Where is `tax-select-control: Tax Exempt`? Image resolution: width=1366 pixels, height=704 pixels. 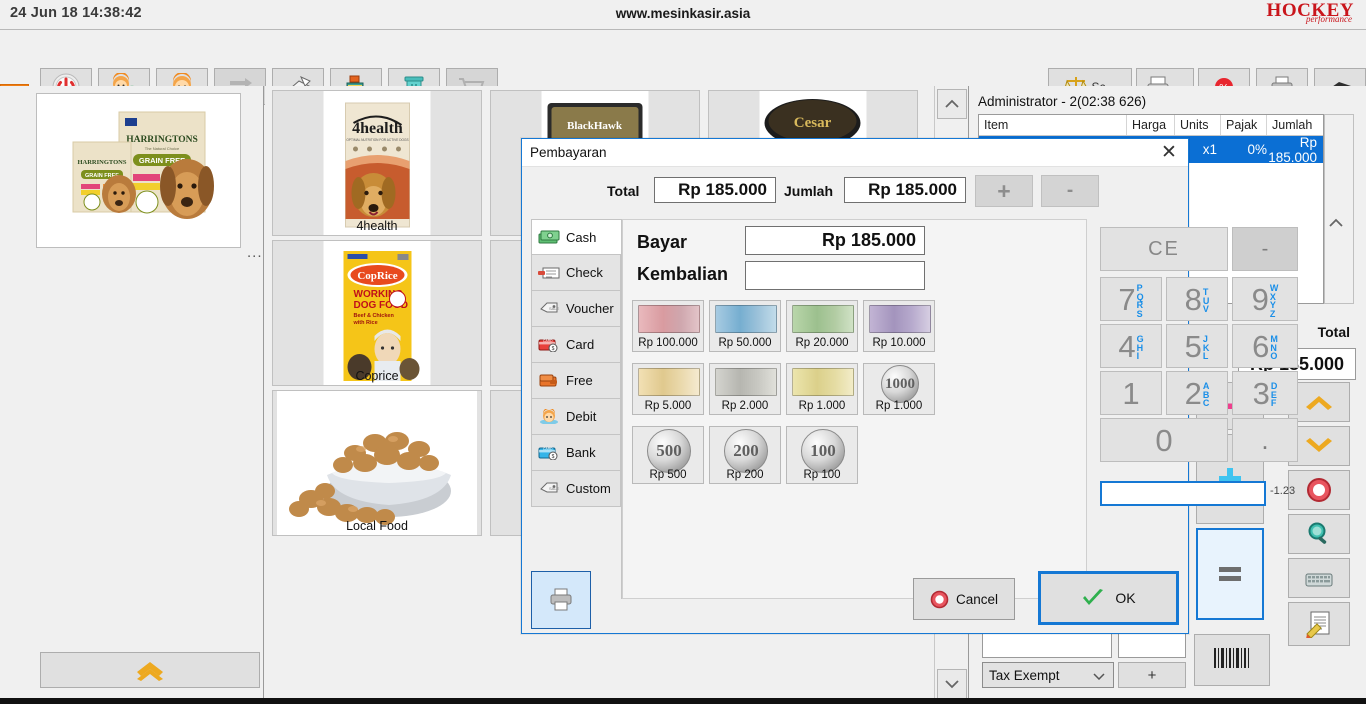
tax-select-control: Tax Exempt is located at coordinates (1048, 675).